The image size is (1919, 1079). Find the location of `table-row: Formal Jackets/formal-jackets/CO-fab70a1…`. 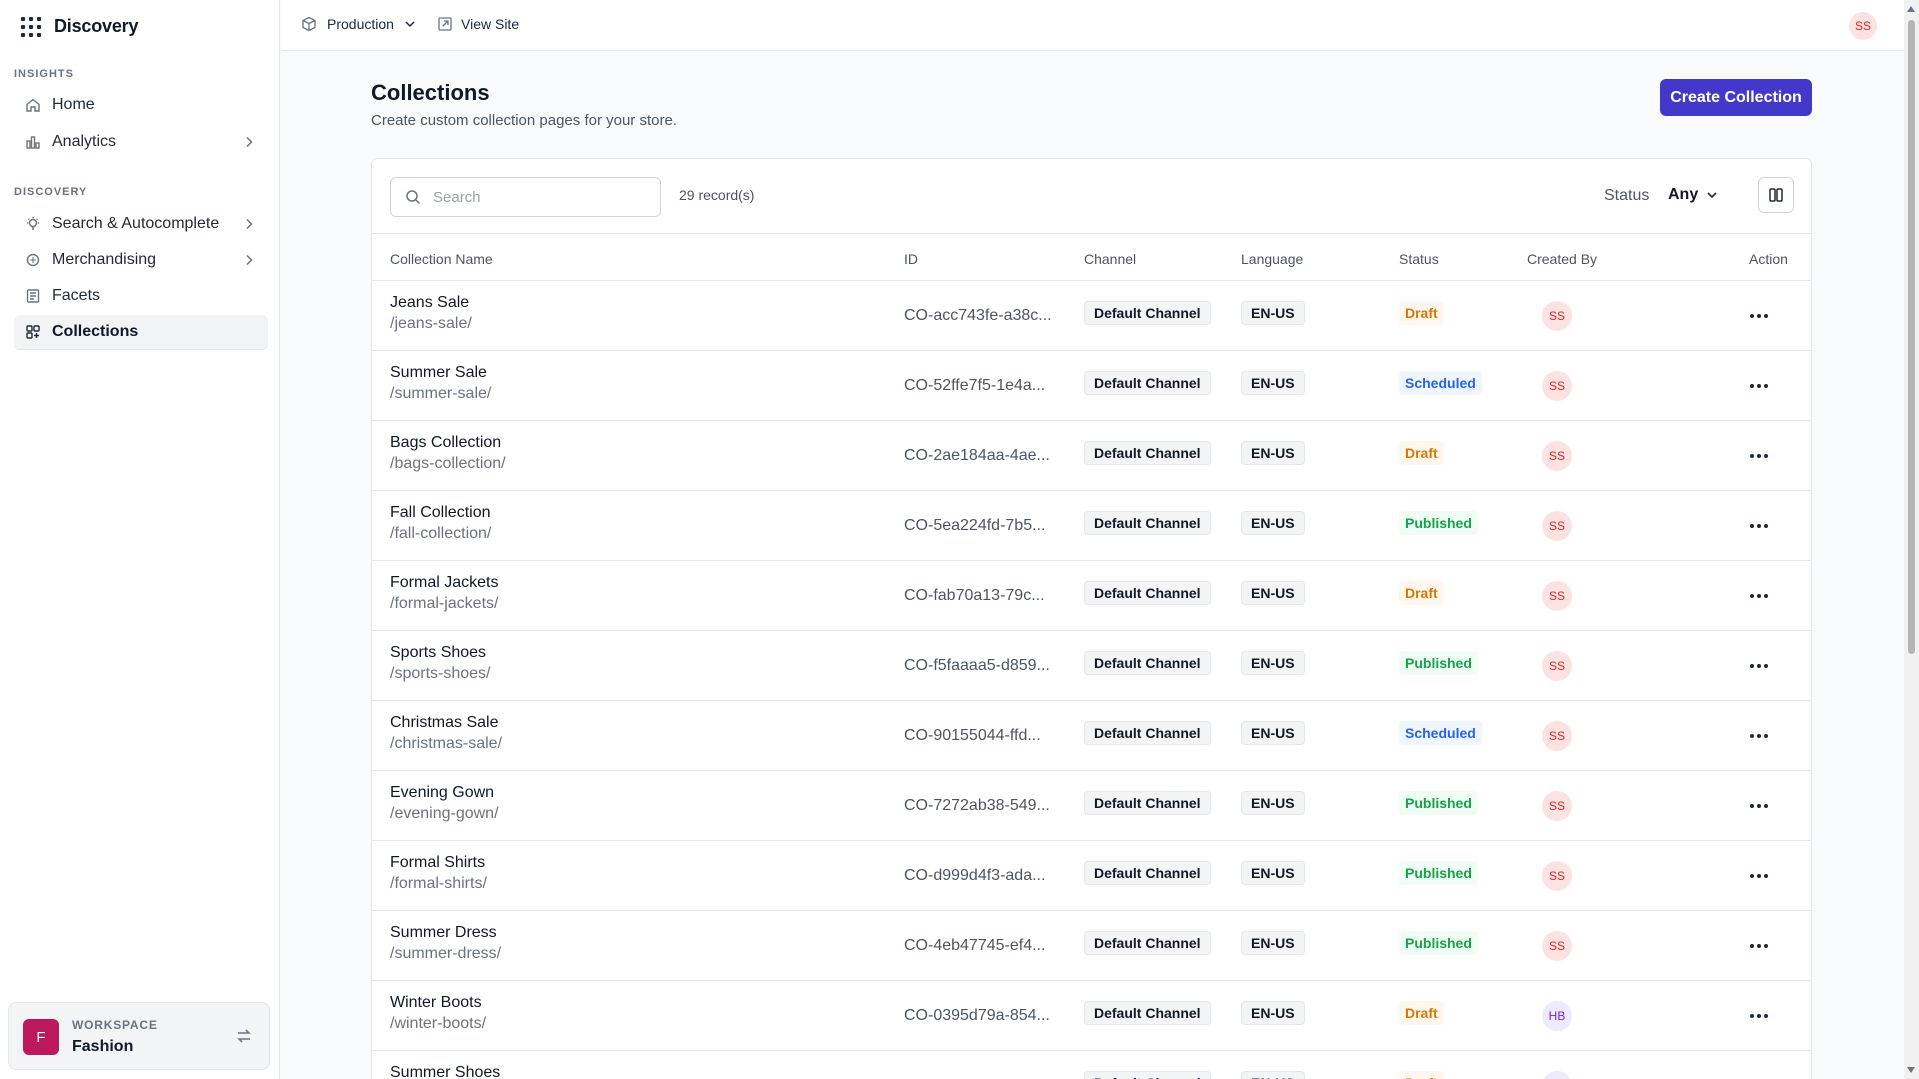

table-row: Formal Jackets/formal-jackets/CO-fab70a1… is located at coordinates (1091, 596).